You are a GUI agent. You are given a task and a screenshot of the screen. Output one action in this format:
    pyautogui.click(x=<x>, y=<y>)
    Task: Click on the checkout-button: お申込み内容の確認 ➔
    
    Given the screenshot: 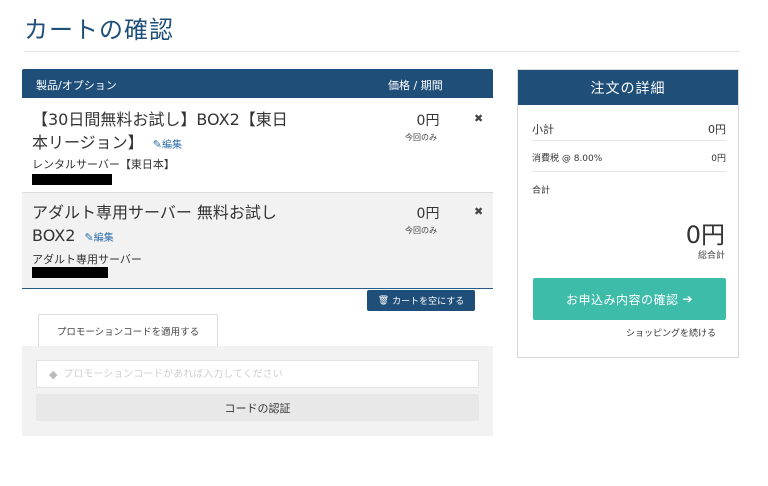 What is the action you would take?
    pyautogui.click(x=629, y=299)
    